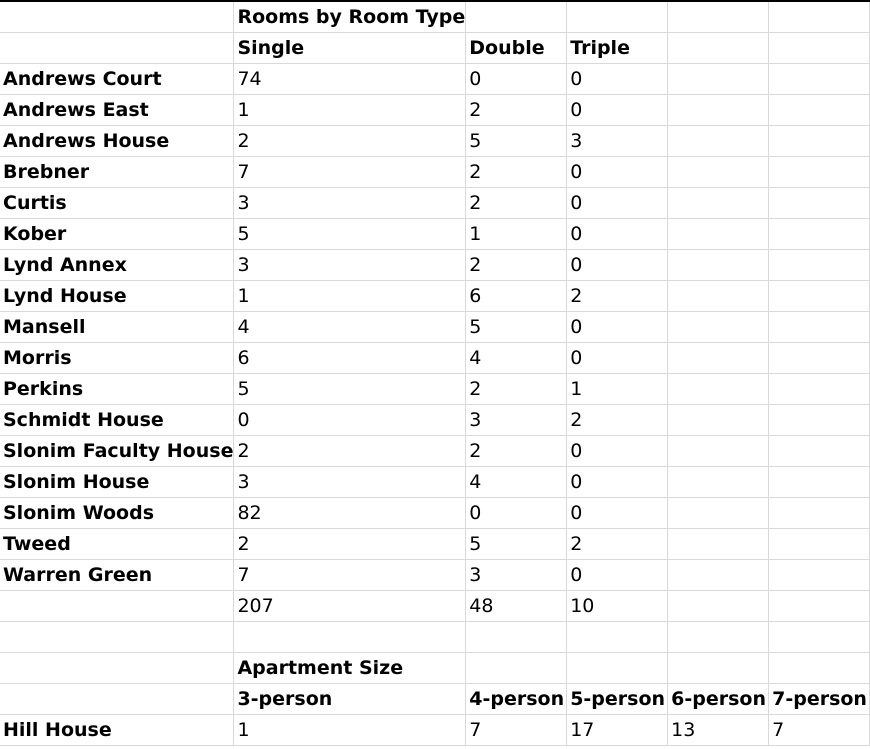 Image resolution: width=870 pixels, height=749 pixels. What do you see at coordinates (617, 699) in the screenshot?
I see `apartment-size-header: 5-person` at bounding box center [617, 699].